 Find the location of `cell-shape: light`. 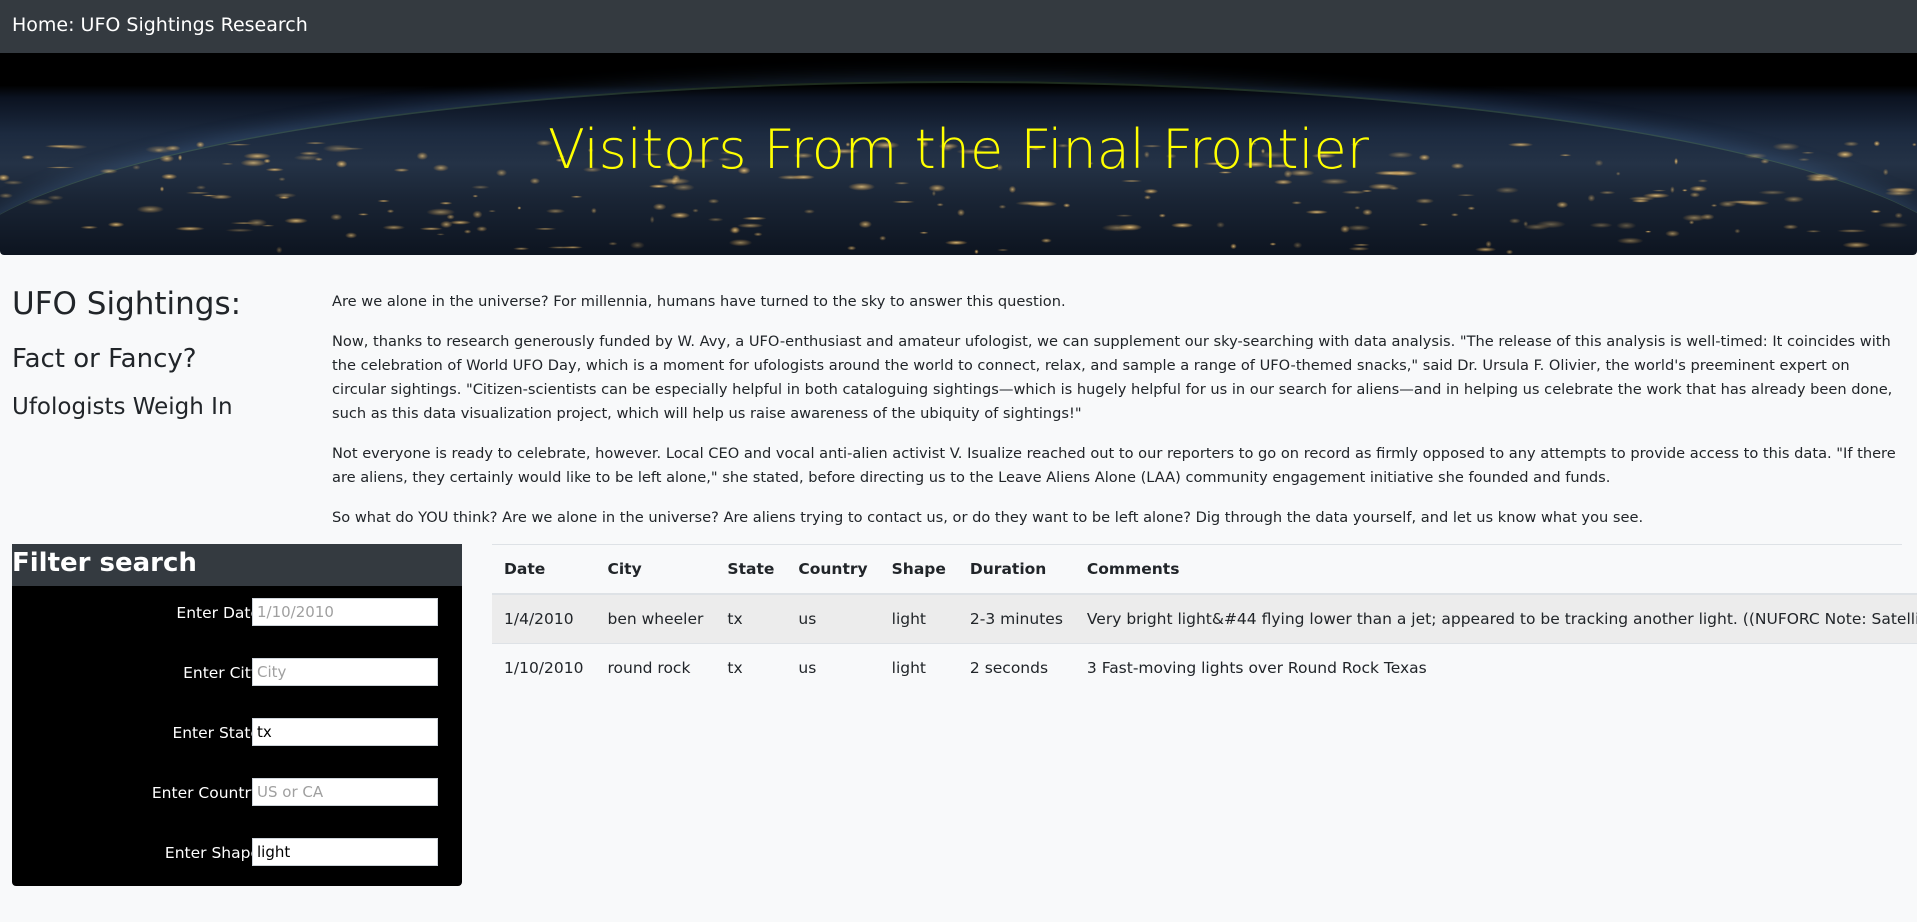

cell-shape: light is located at coordinates (918, 619).